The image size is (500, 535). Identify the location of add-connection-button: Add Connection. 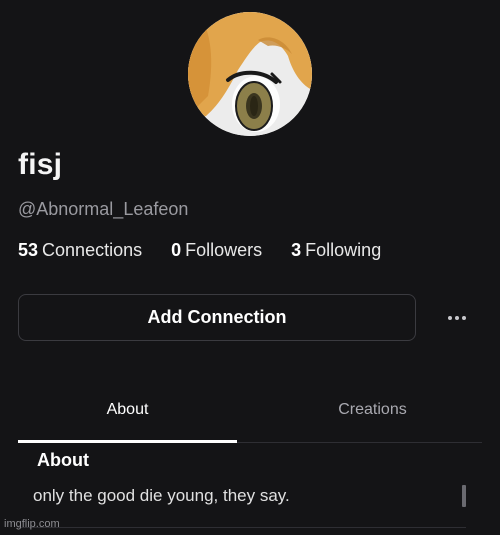
(217, 317).